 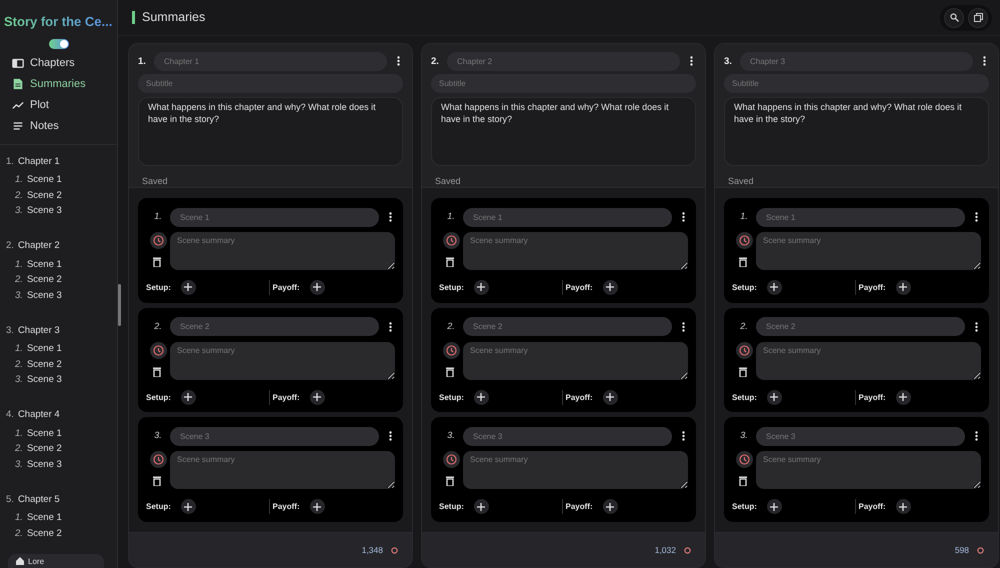 What do you see at coordinates (954, 18) in the screenshot?
I see `search-icon` at bounding box center [954, 18].